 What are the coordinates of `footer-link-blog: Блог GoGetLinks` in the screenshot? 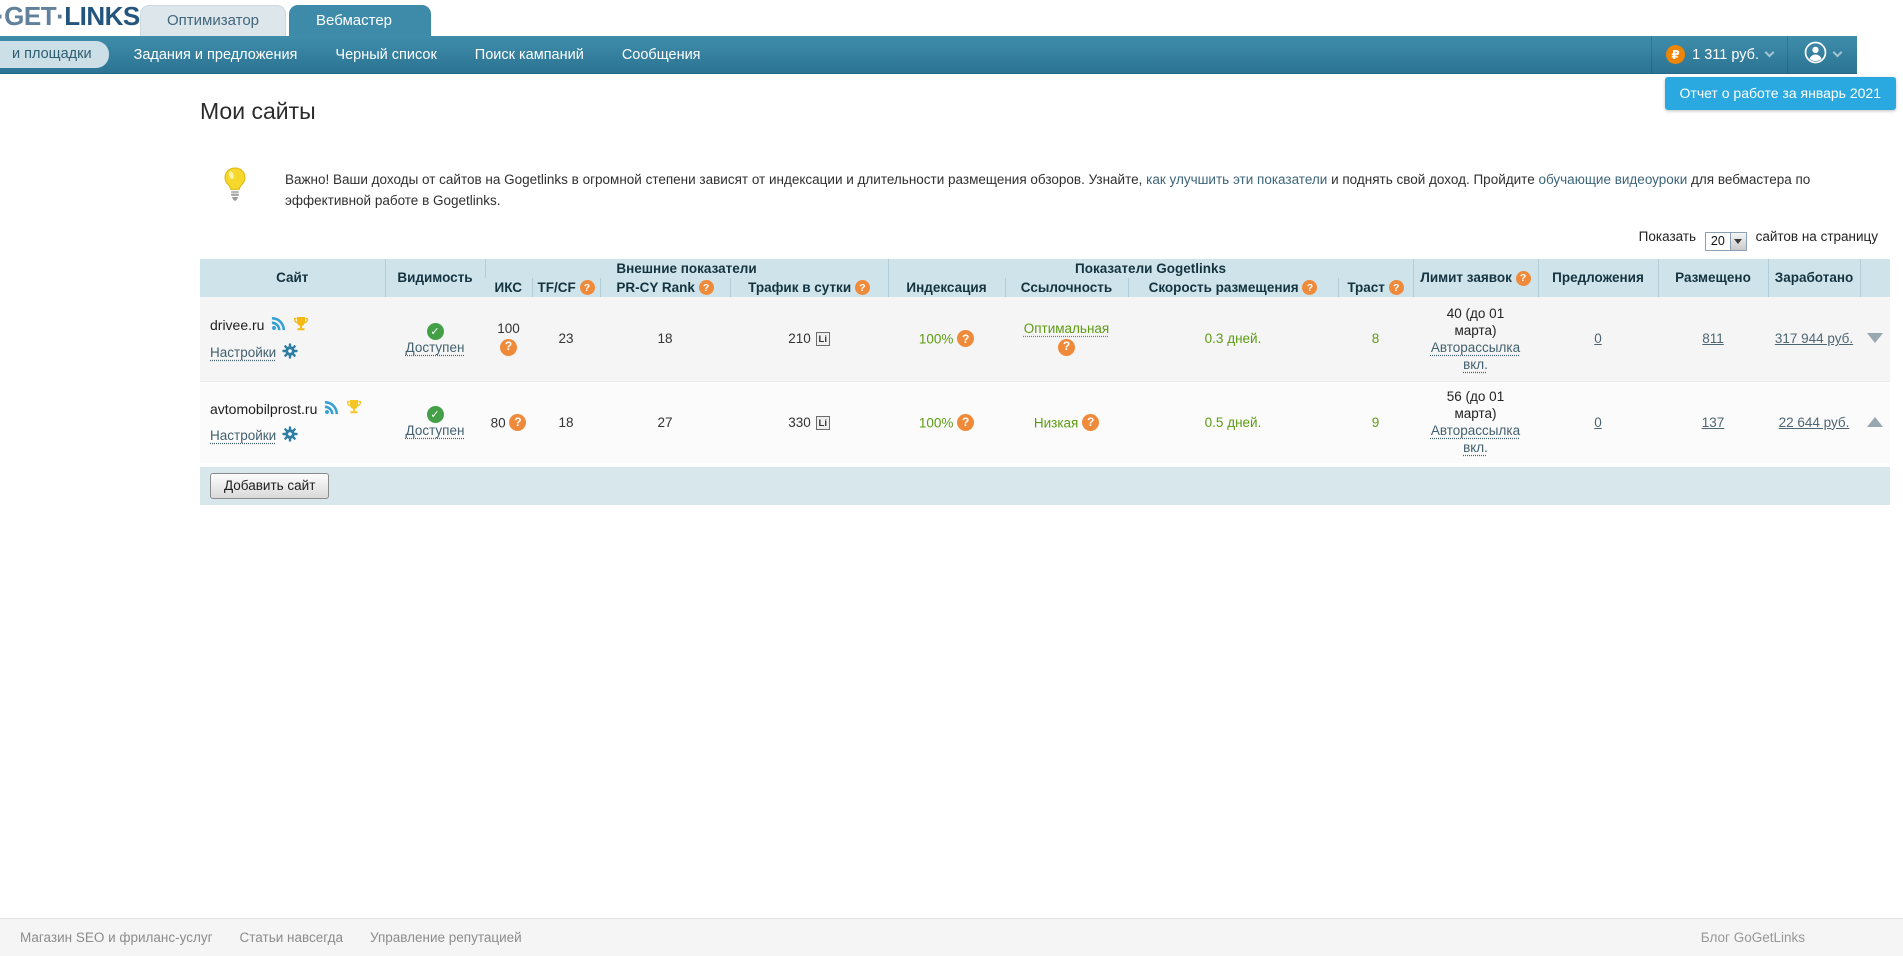 It's located at (1753, 937).